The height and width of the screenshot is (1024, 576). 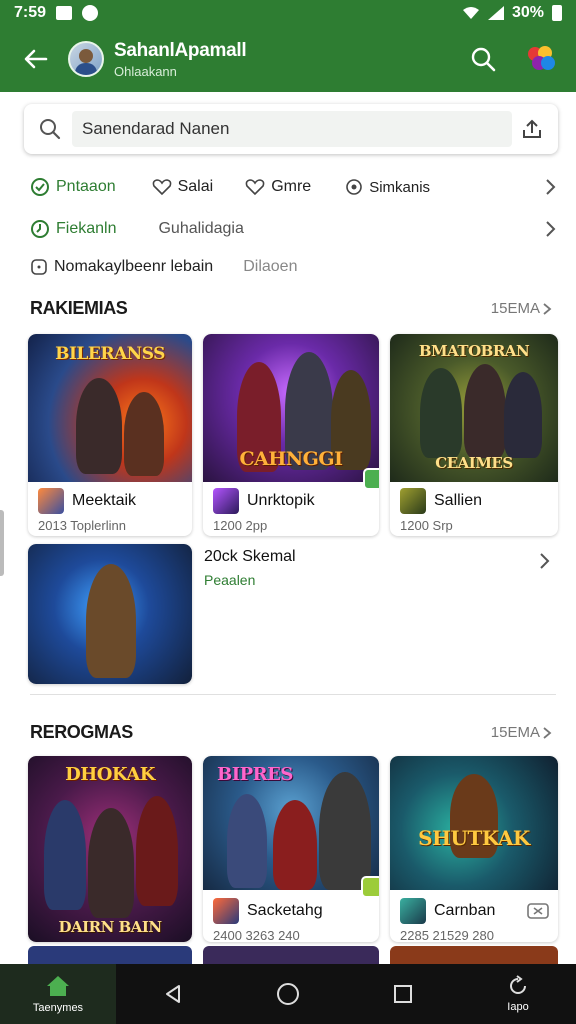 I want to click on section-title: REROGMAS, so click(x=81, y=732).